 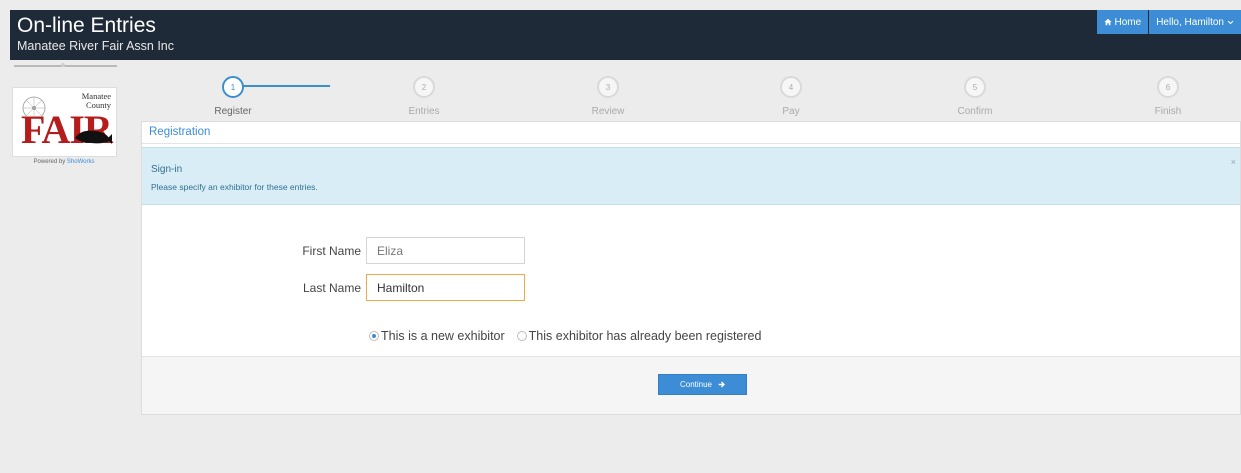 I want to click on chevron-down-icon, so click(x=1230, y=22).